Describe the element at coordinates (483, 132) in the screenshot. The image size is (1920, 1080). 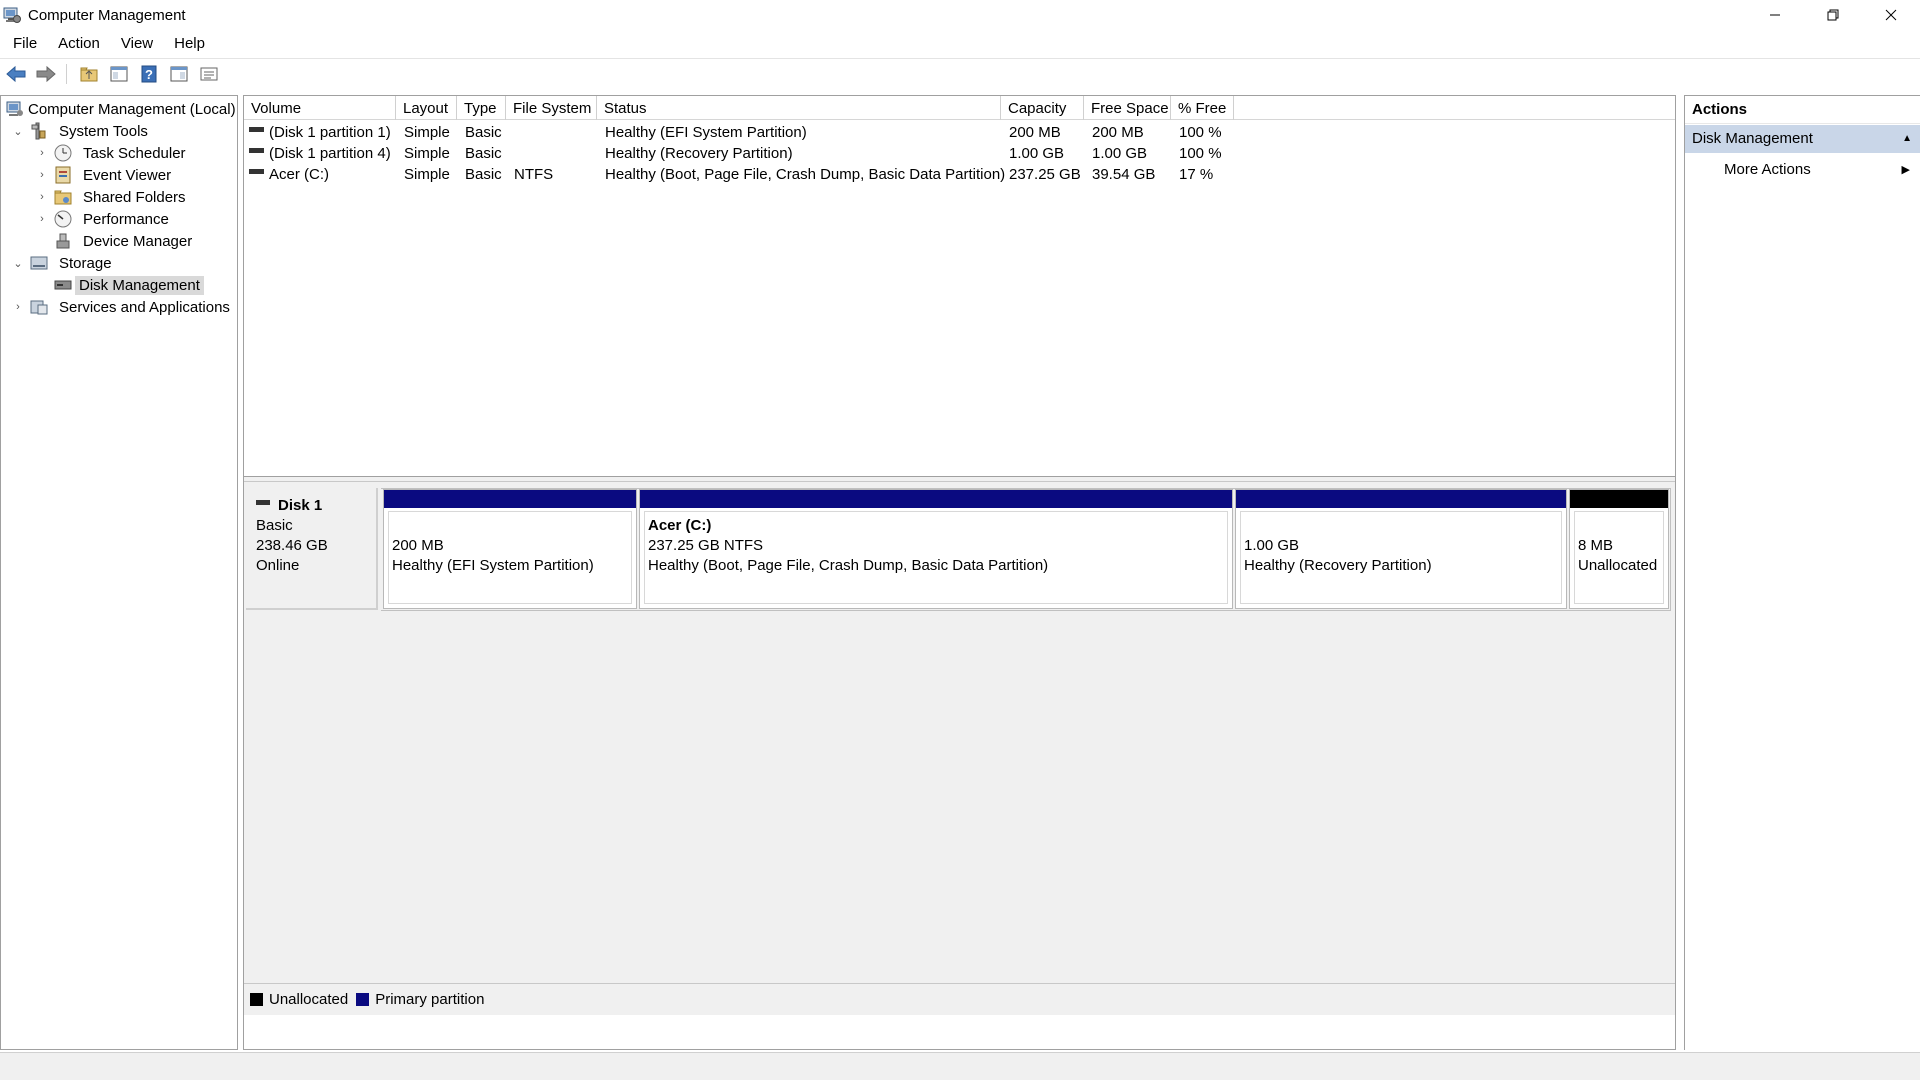
I see `volume-type: Basic` at that location.